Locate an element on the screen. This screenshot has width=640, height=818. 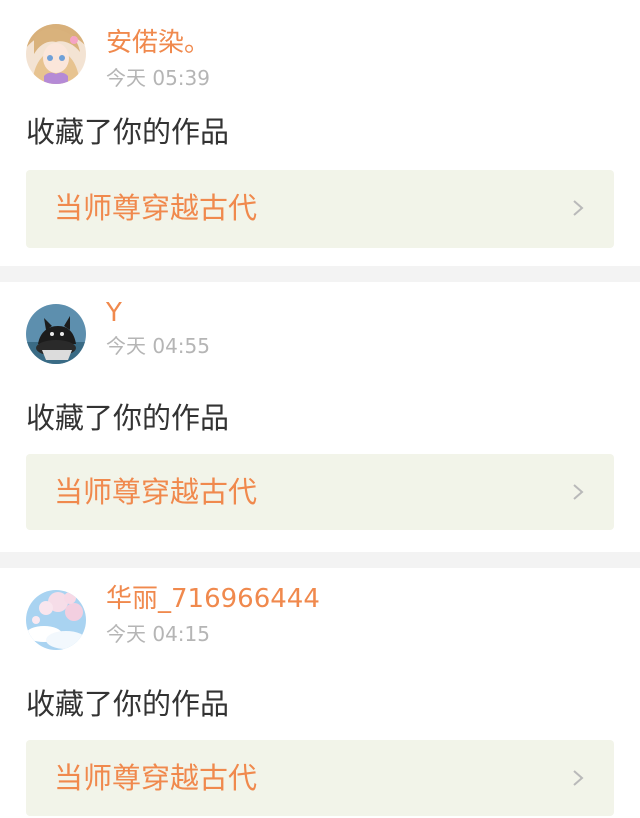
notification-header: 安偌染。 今天 05:39 is located at coordinates (320, 45).